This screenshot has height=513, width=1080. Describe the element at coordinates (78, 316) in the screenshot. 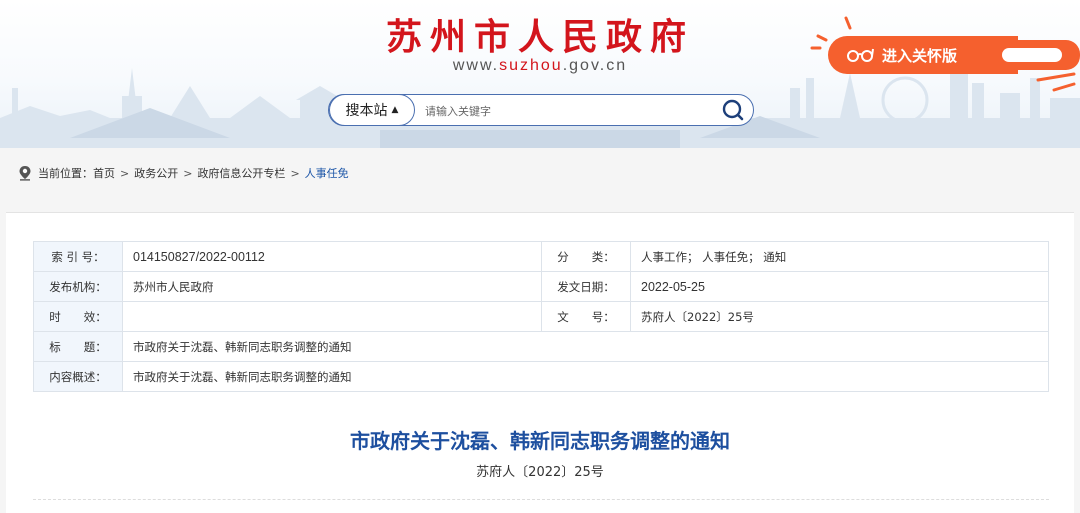

I see `validity-label: 时 效：` at that location.